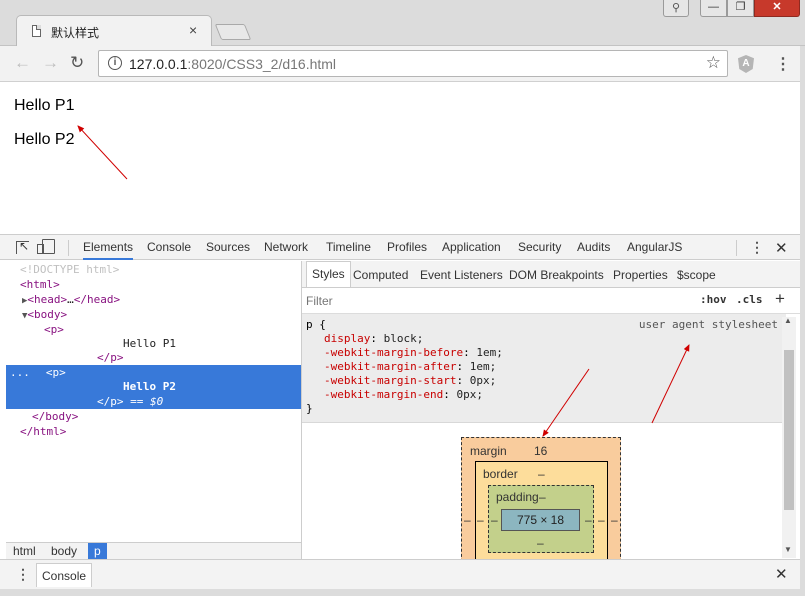 Image resolution: width=805 pixels, height=596 pixels. Describe the element at coordinates (309, 408) in the screenshot. I see `rule-close-brace: }` at that location.